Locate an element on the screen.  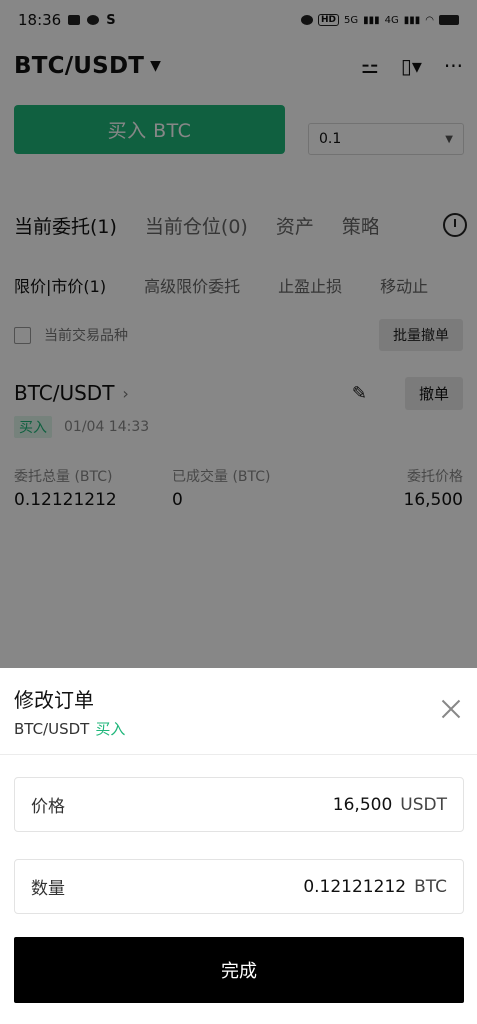
price-field: 价格 16,500 USDT is located at coordinates (239, 804).